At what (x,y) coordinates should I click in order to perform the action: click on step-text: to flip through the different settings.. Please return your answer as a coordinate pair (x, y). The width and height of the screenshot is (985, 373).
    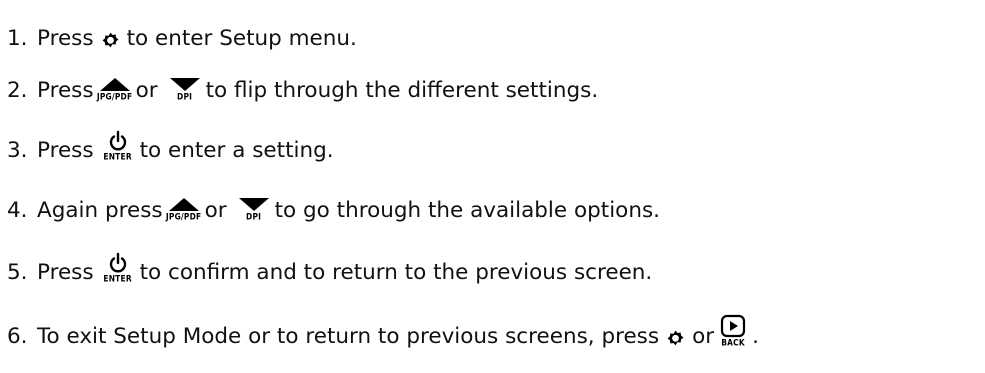
    Looking at the image, I should click on (402, 90).